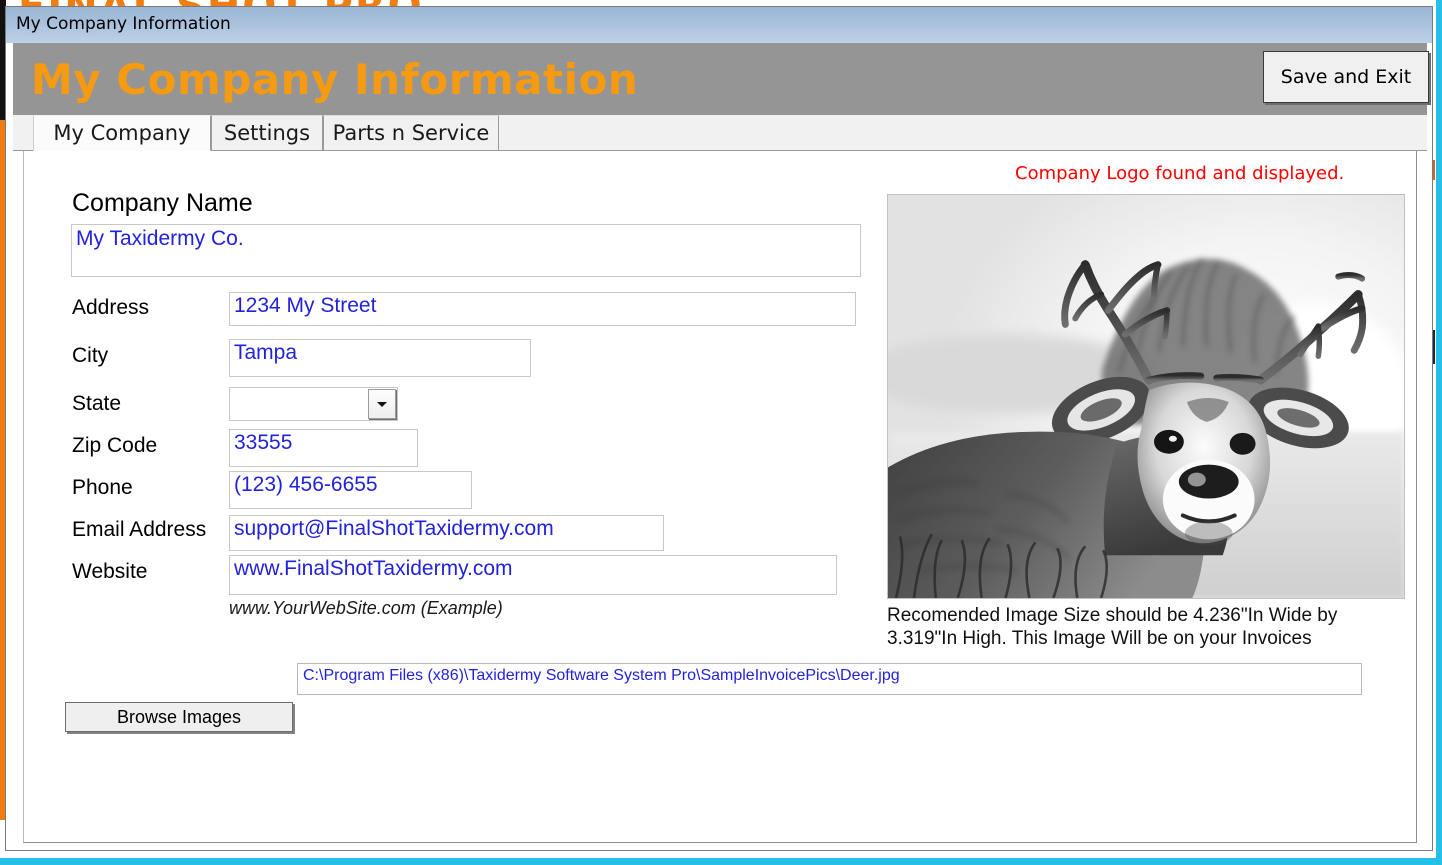 Image resolution: width=1442 pixels, height=865 pixels. I want to click on tab-settings: Settings, so click(267, 133).